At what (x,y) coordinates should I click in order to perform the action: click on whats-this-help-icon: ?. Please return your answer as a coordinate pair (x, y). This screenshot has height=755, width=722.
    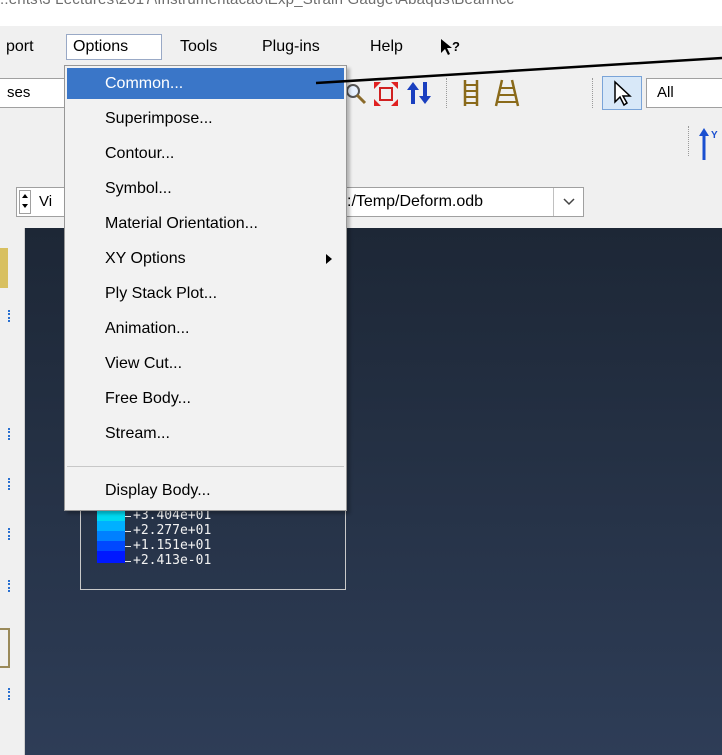
    Looking at the image, I should click on (449, 47).